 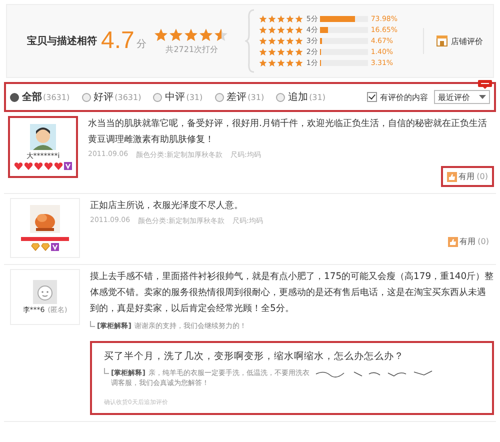 What do you see at coordinates (288, 132) in the screenshot?
I see `review-text: 水当当的肌肤就靠它呢，备受好评，很好用.月销千件，欢迎光临正负生活，自信的秘密就在正负生活黄豆调理雌激素有助肌肤修复！` at bounding box center [288, 132].